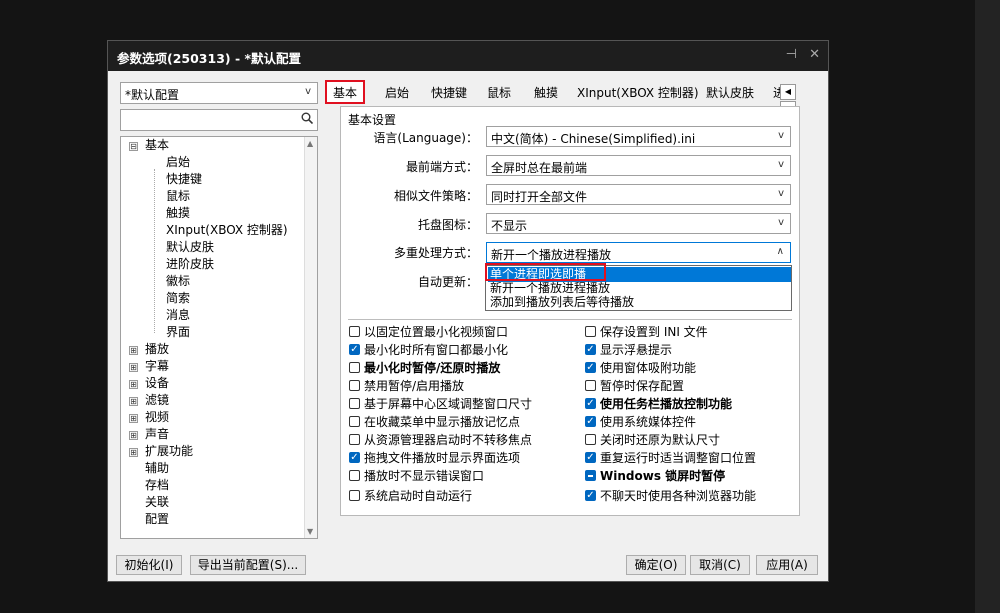 This screenshot has width=1000, height=613. I want to click on tab-default-skin: 默认皮肤, so click(730, 92).